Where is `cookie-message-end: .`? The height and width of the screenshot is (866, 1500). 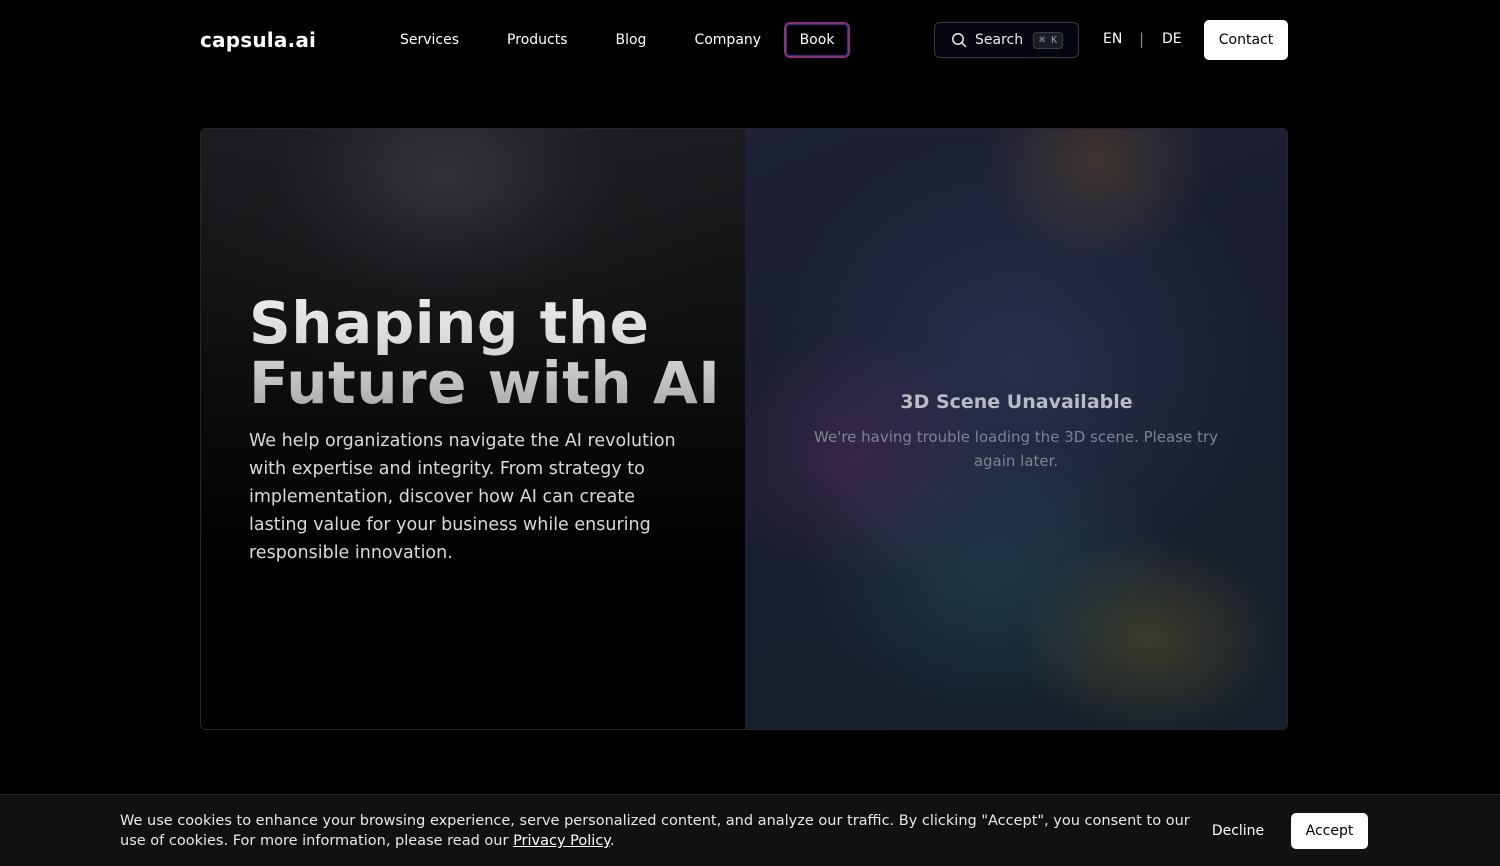 cookie-message-end: . is located at coordinates (612, 841).